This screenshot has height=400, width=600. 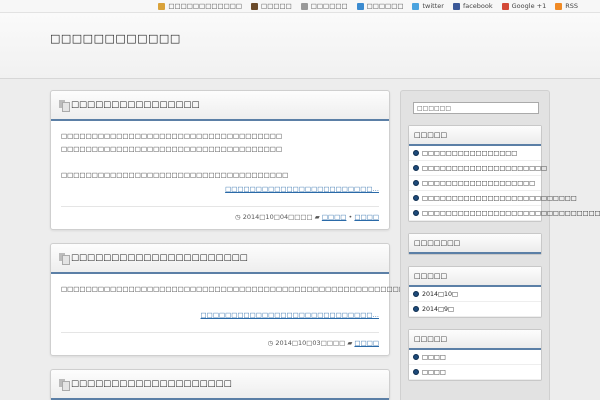 I want to click on widget-comments: □□□□□□□, so click(x=475, y=244).